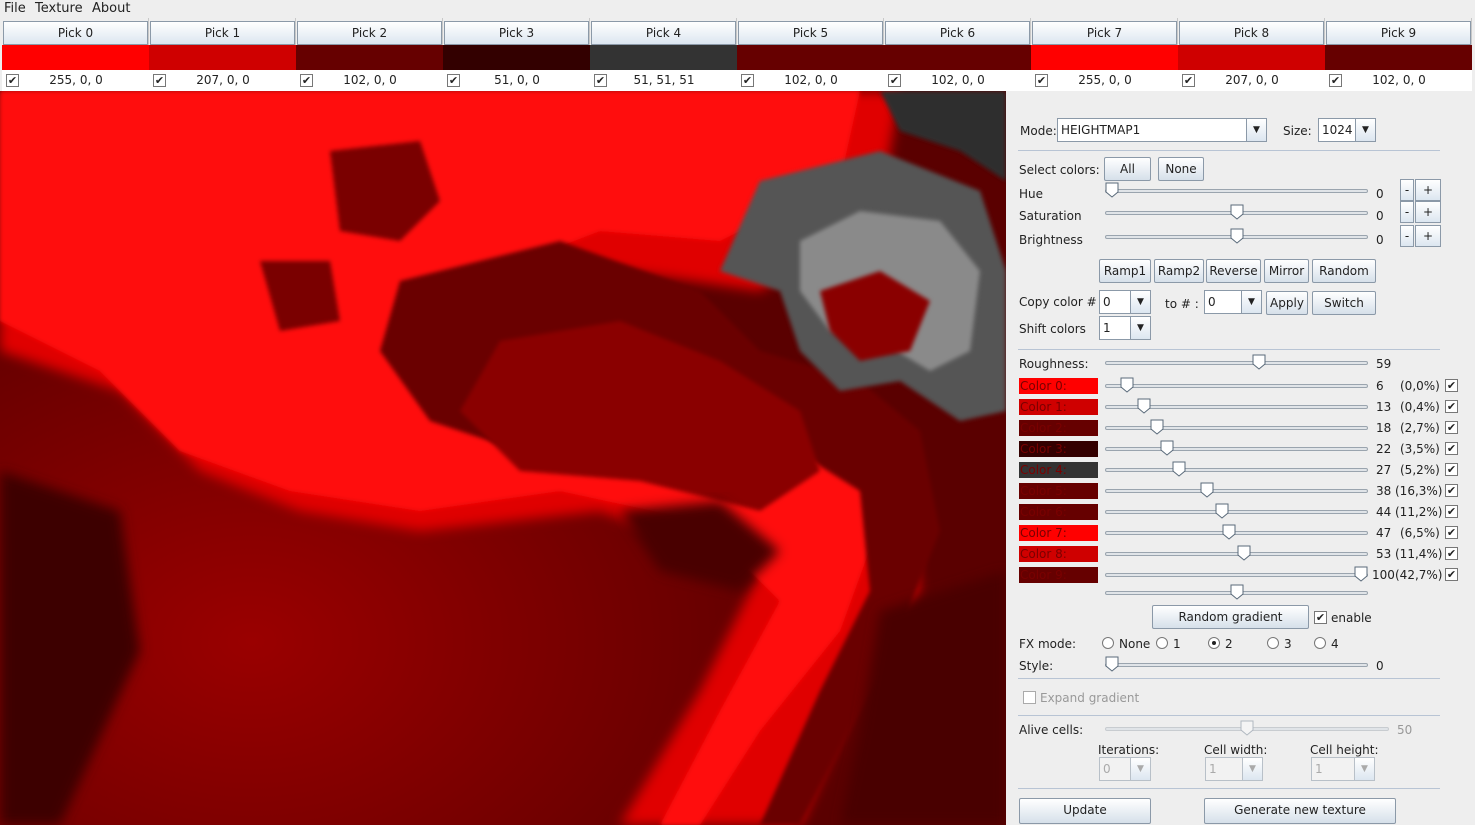  I want to click on pick-2-button: Pick 2, so click(369, 33).